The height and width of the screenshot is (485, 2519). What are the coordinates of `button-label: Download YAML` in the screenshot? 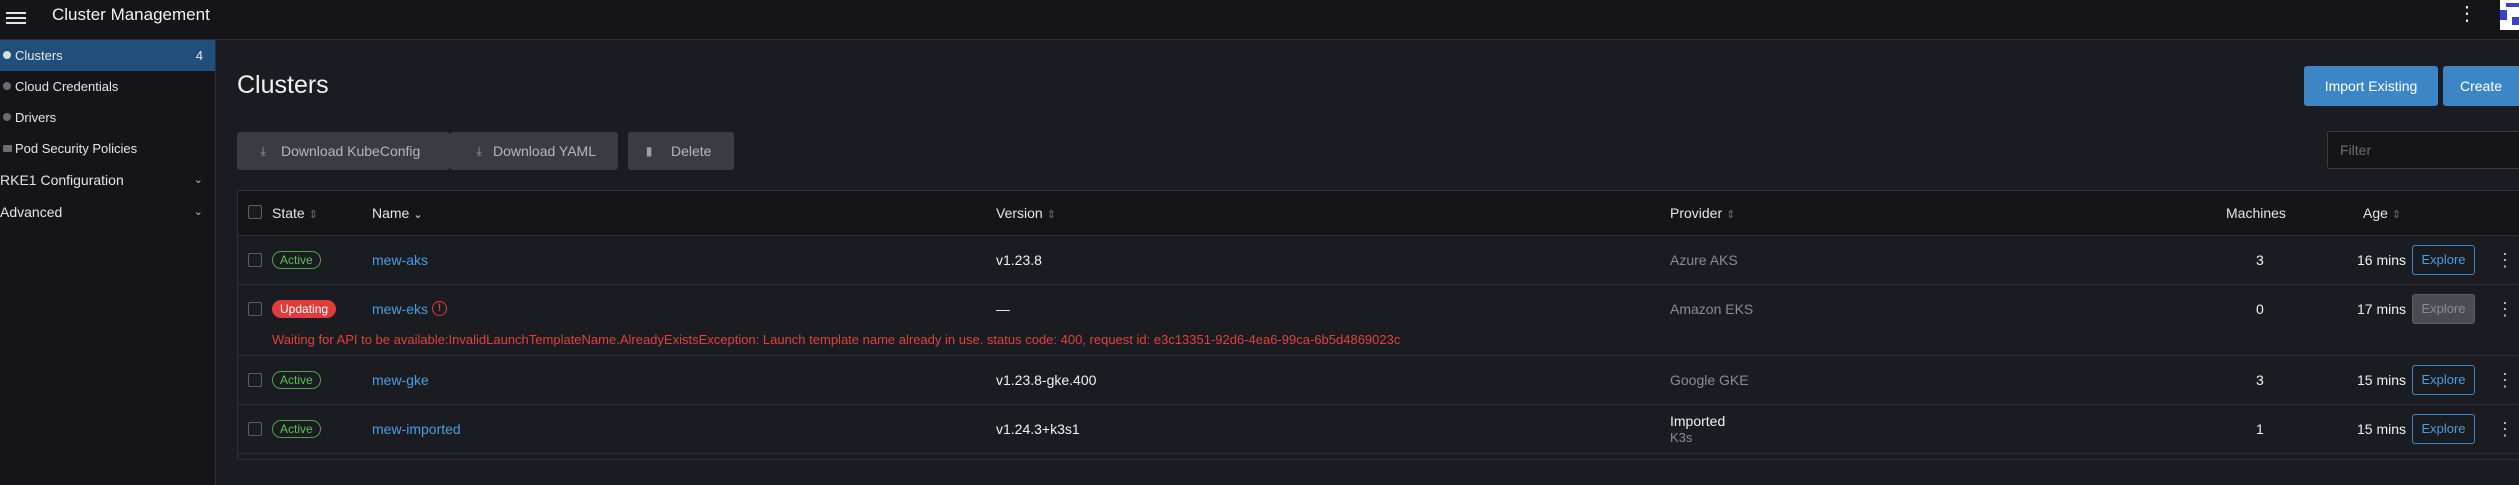 It's located at (544, 151).